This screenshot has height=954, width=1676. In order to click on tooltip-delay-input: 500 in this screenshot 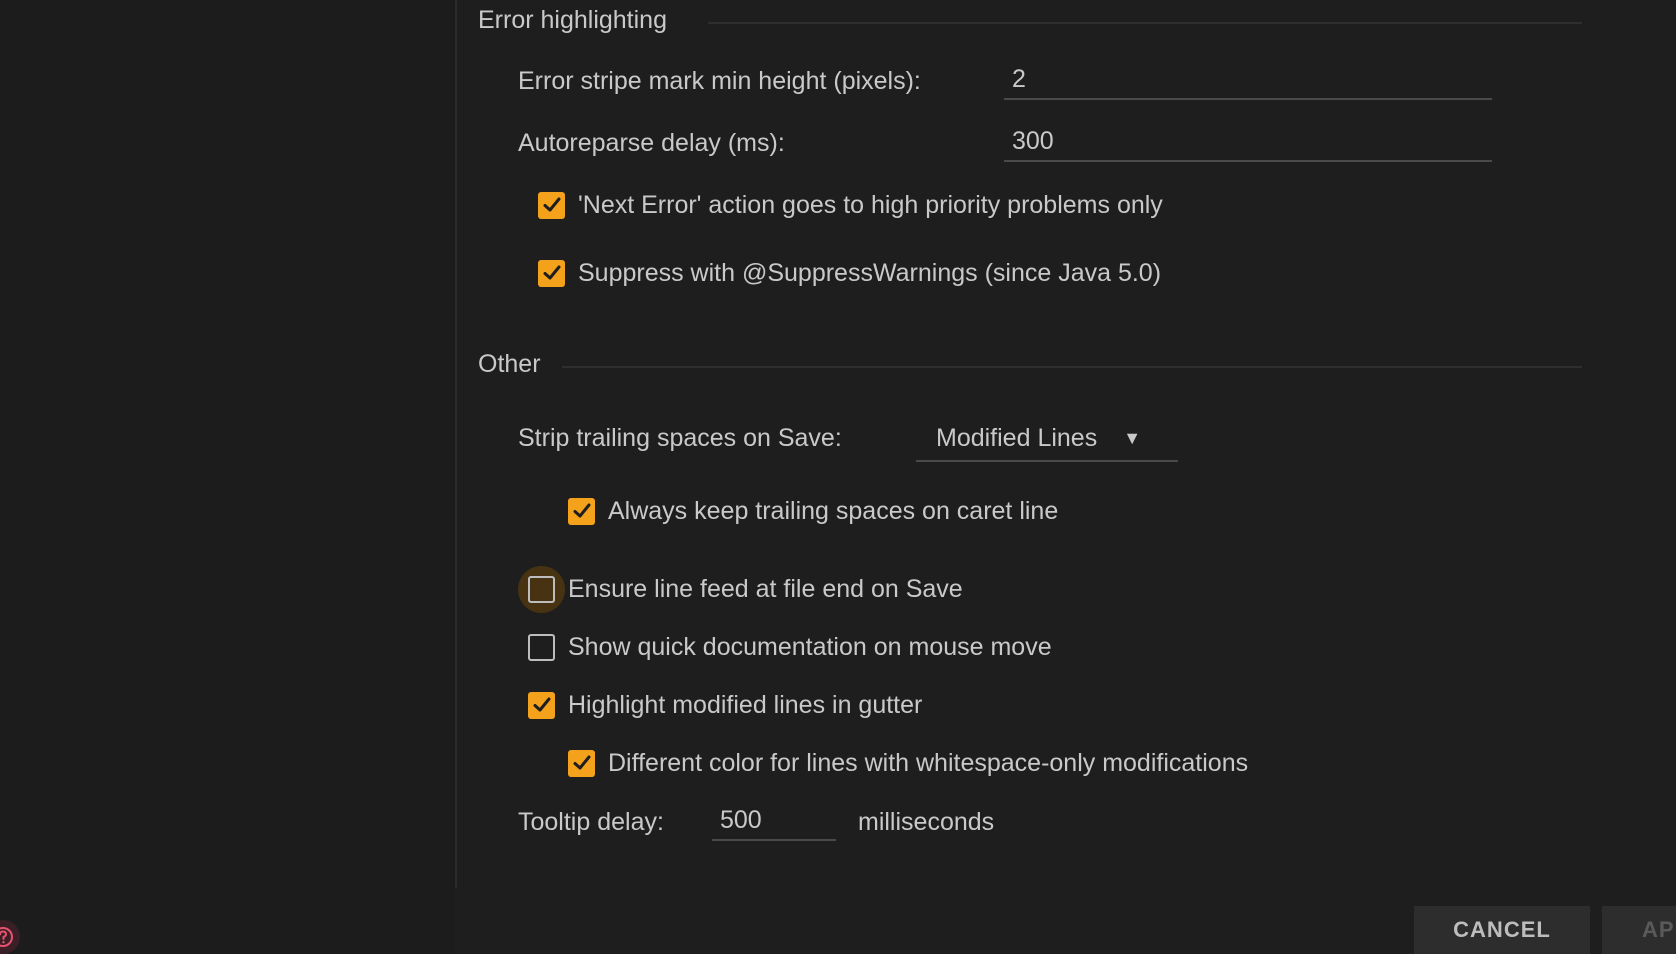, I will do `click(774, 822)`.